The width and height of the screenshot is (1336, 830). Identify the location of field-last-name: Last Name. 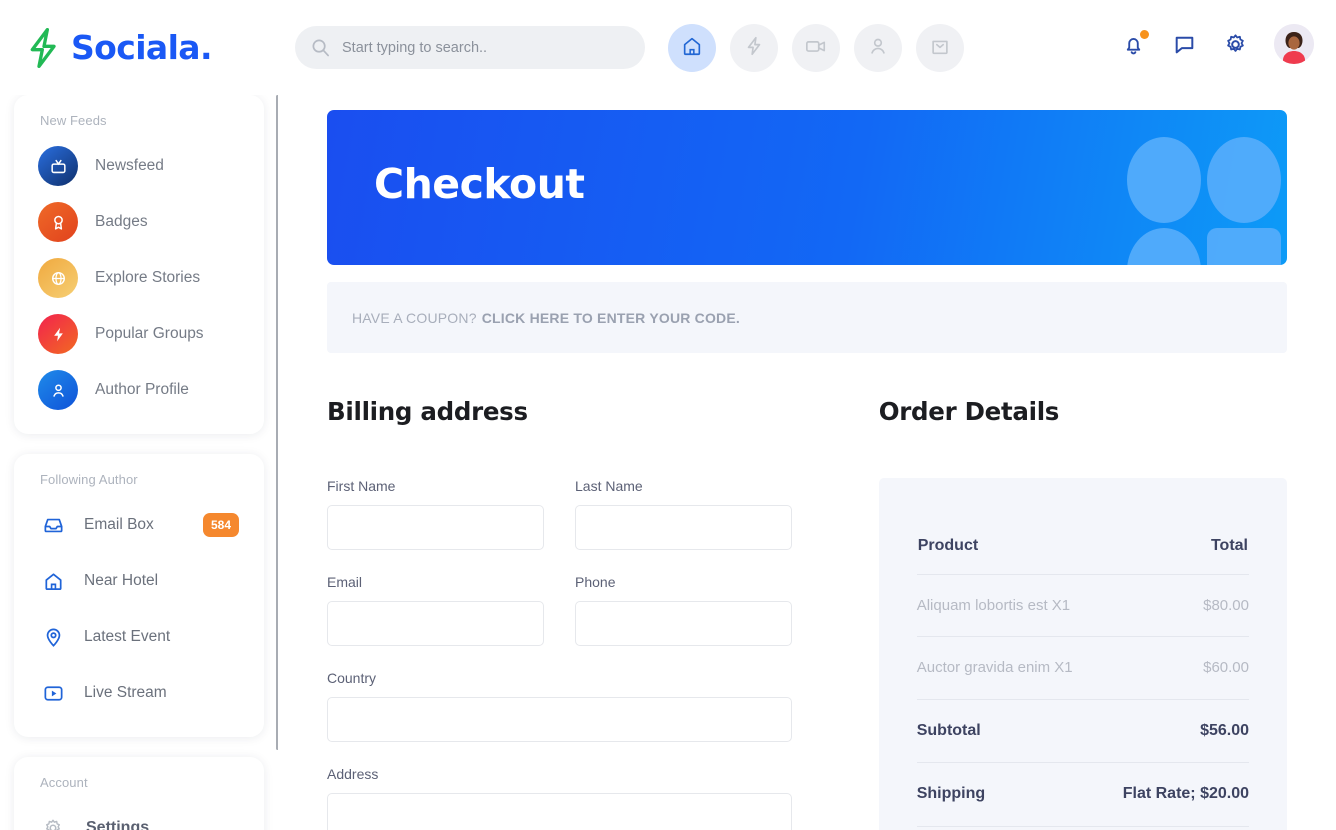
(683, 514).